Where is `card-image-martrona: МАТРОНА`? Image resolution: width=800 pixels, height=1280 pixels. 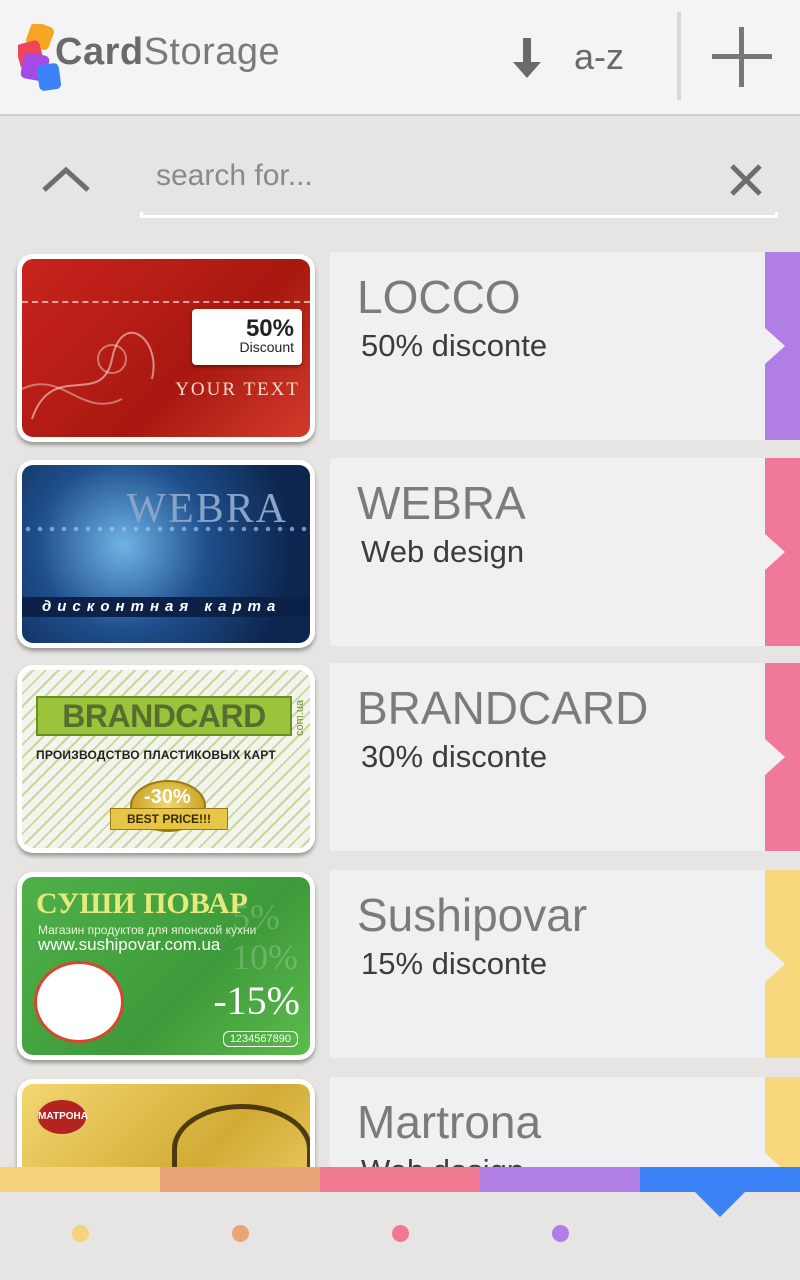 card-image-martrona: МАТРОНА is located at coordinates (166, 1126).